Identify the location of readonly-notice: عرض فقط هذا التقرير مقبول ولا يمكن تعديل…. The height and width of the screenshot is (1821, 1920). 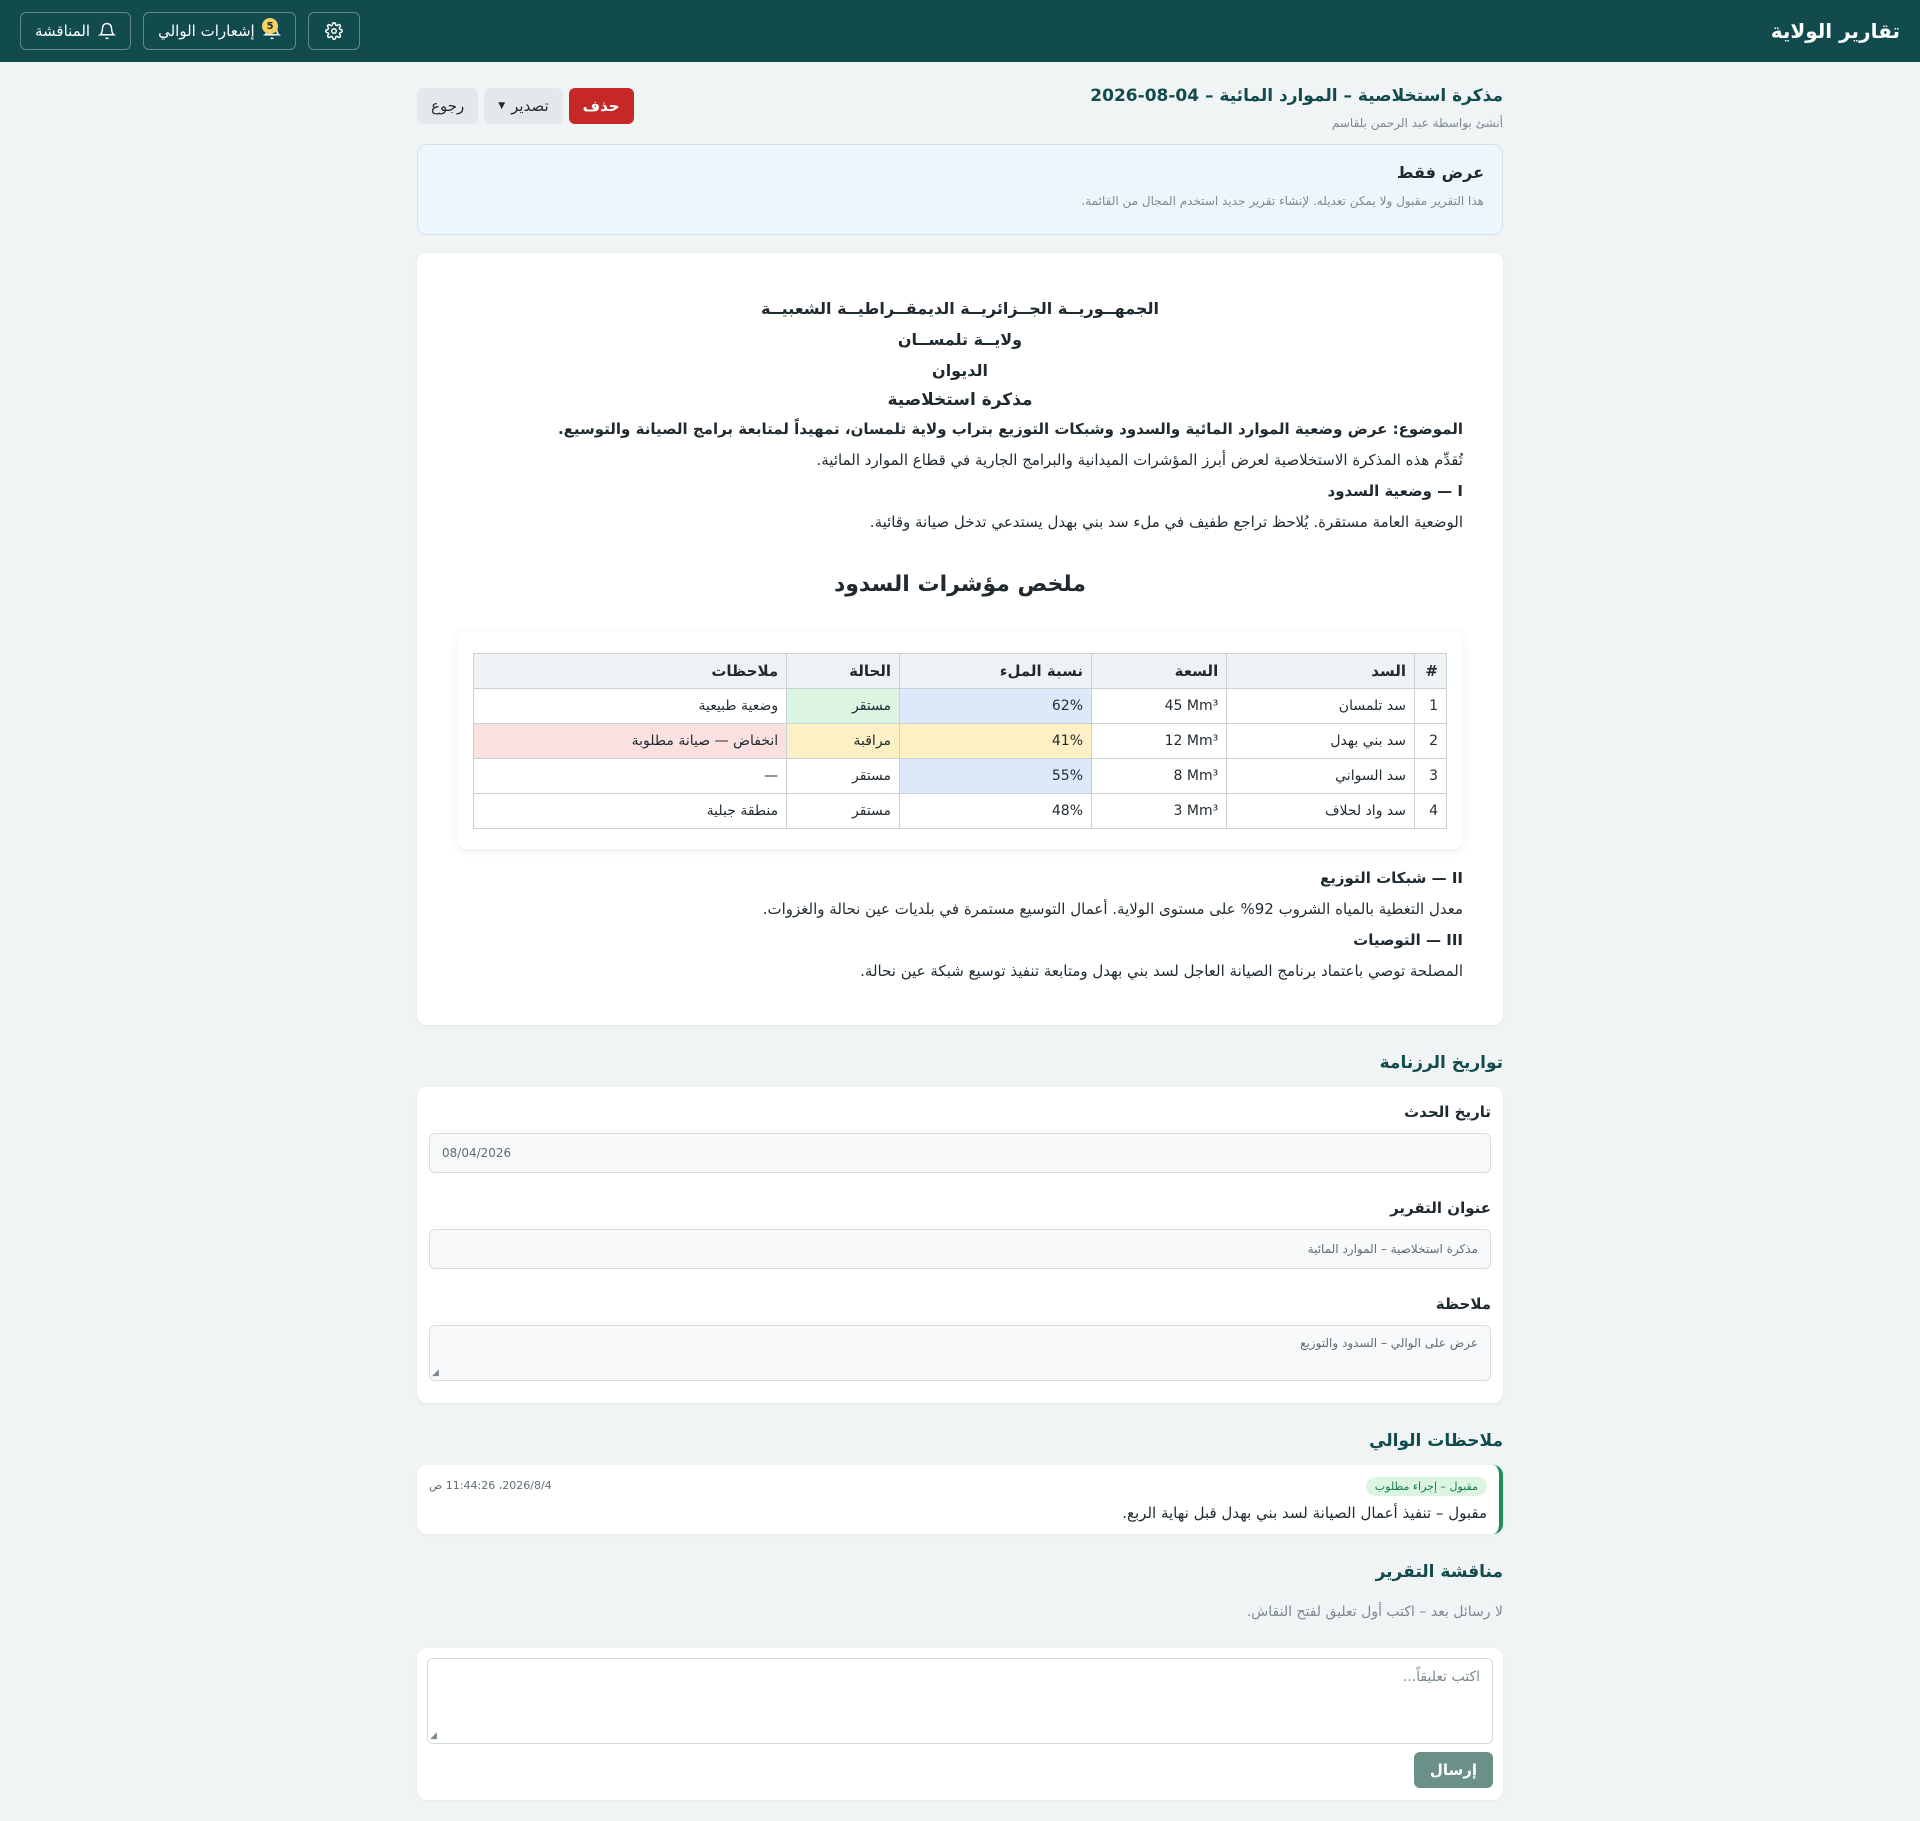
(960, 189).